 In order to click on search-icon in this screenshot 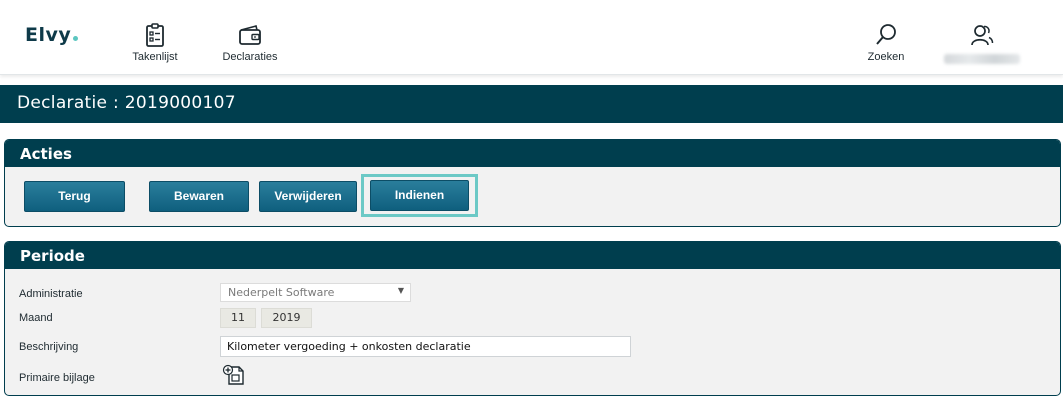, I will do `click(886, 34)`.